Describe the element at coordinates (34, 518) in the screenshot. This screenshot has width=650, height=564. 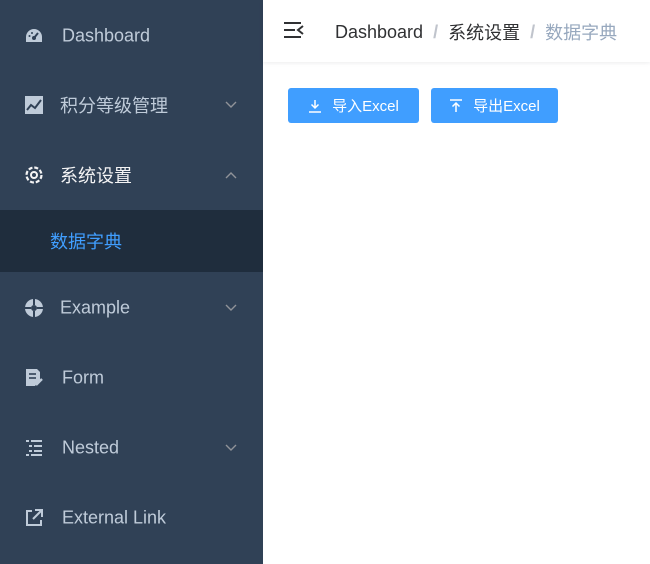
I see `external-link-icon` at that location.